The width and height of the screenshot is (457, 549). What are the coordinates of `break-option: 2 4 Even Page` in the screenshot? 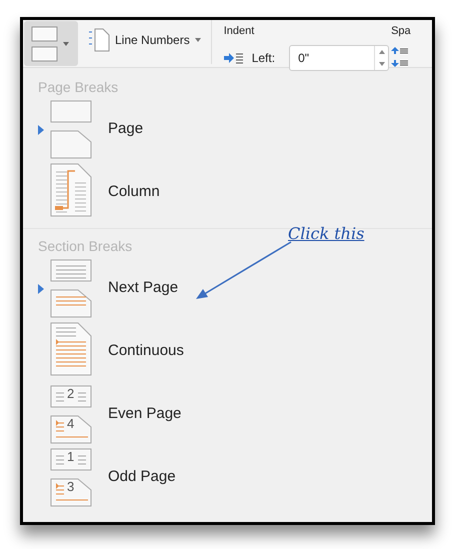 It's located at (227, 414).